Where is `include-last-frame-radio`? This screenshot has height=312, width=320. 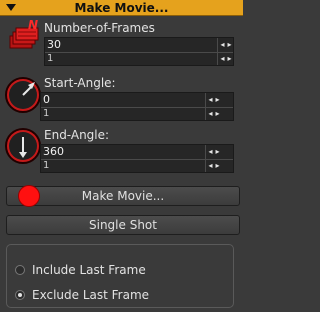
include-last-frame-radio is located at coordinates (20, 270).